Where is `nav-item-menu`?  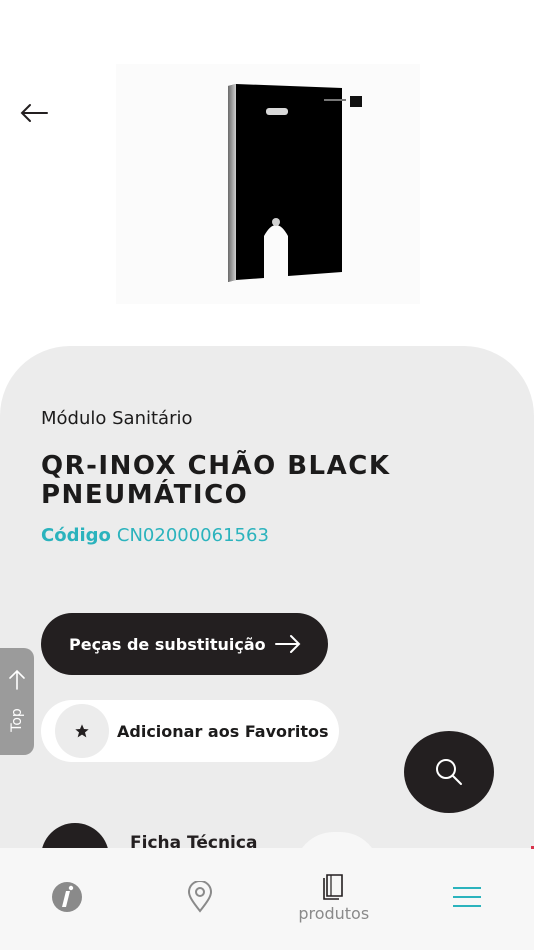 nav-item-menu is located at coordinates (467, 899).